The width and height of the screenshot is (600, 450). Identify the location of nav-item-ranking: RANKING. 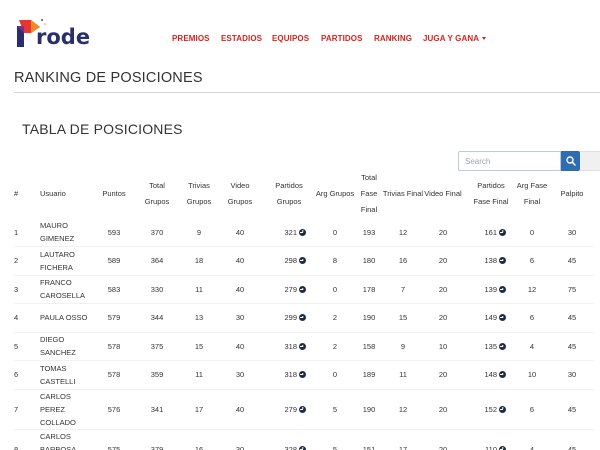
(393, 38).